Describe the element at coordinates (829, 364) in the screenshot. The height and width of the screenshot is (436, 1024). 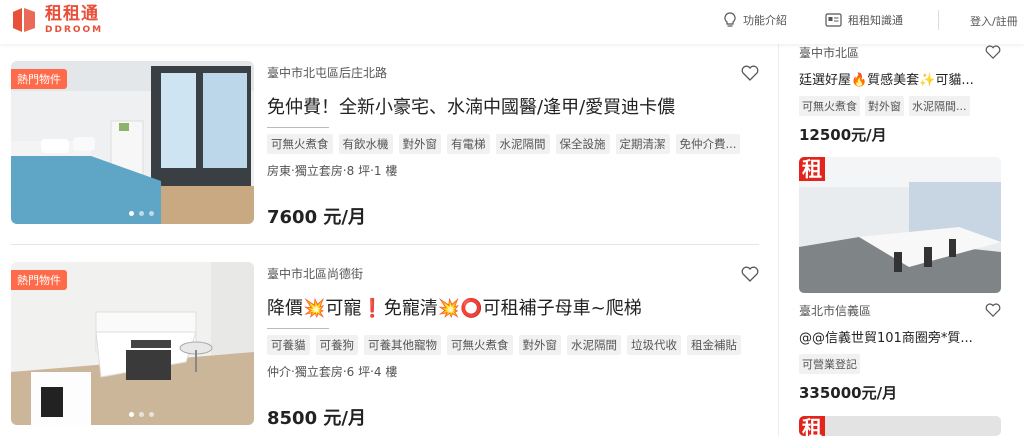
I see `tag: 可營業登記` at that location.